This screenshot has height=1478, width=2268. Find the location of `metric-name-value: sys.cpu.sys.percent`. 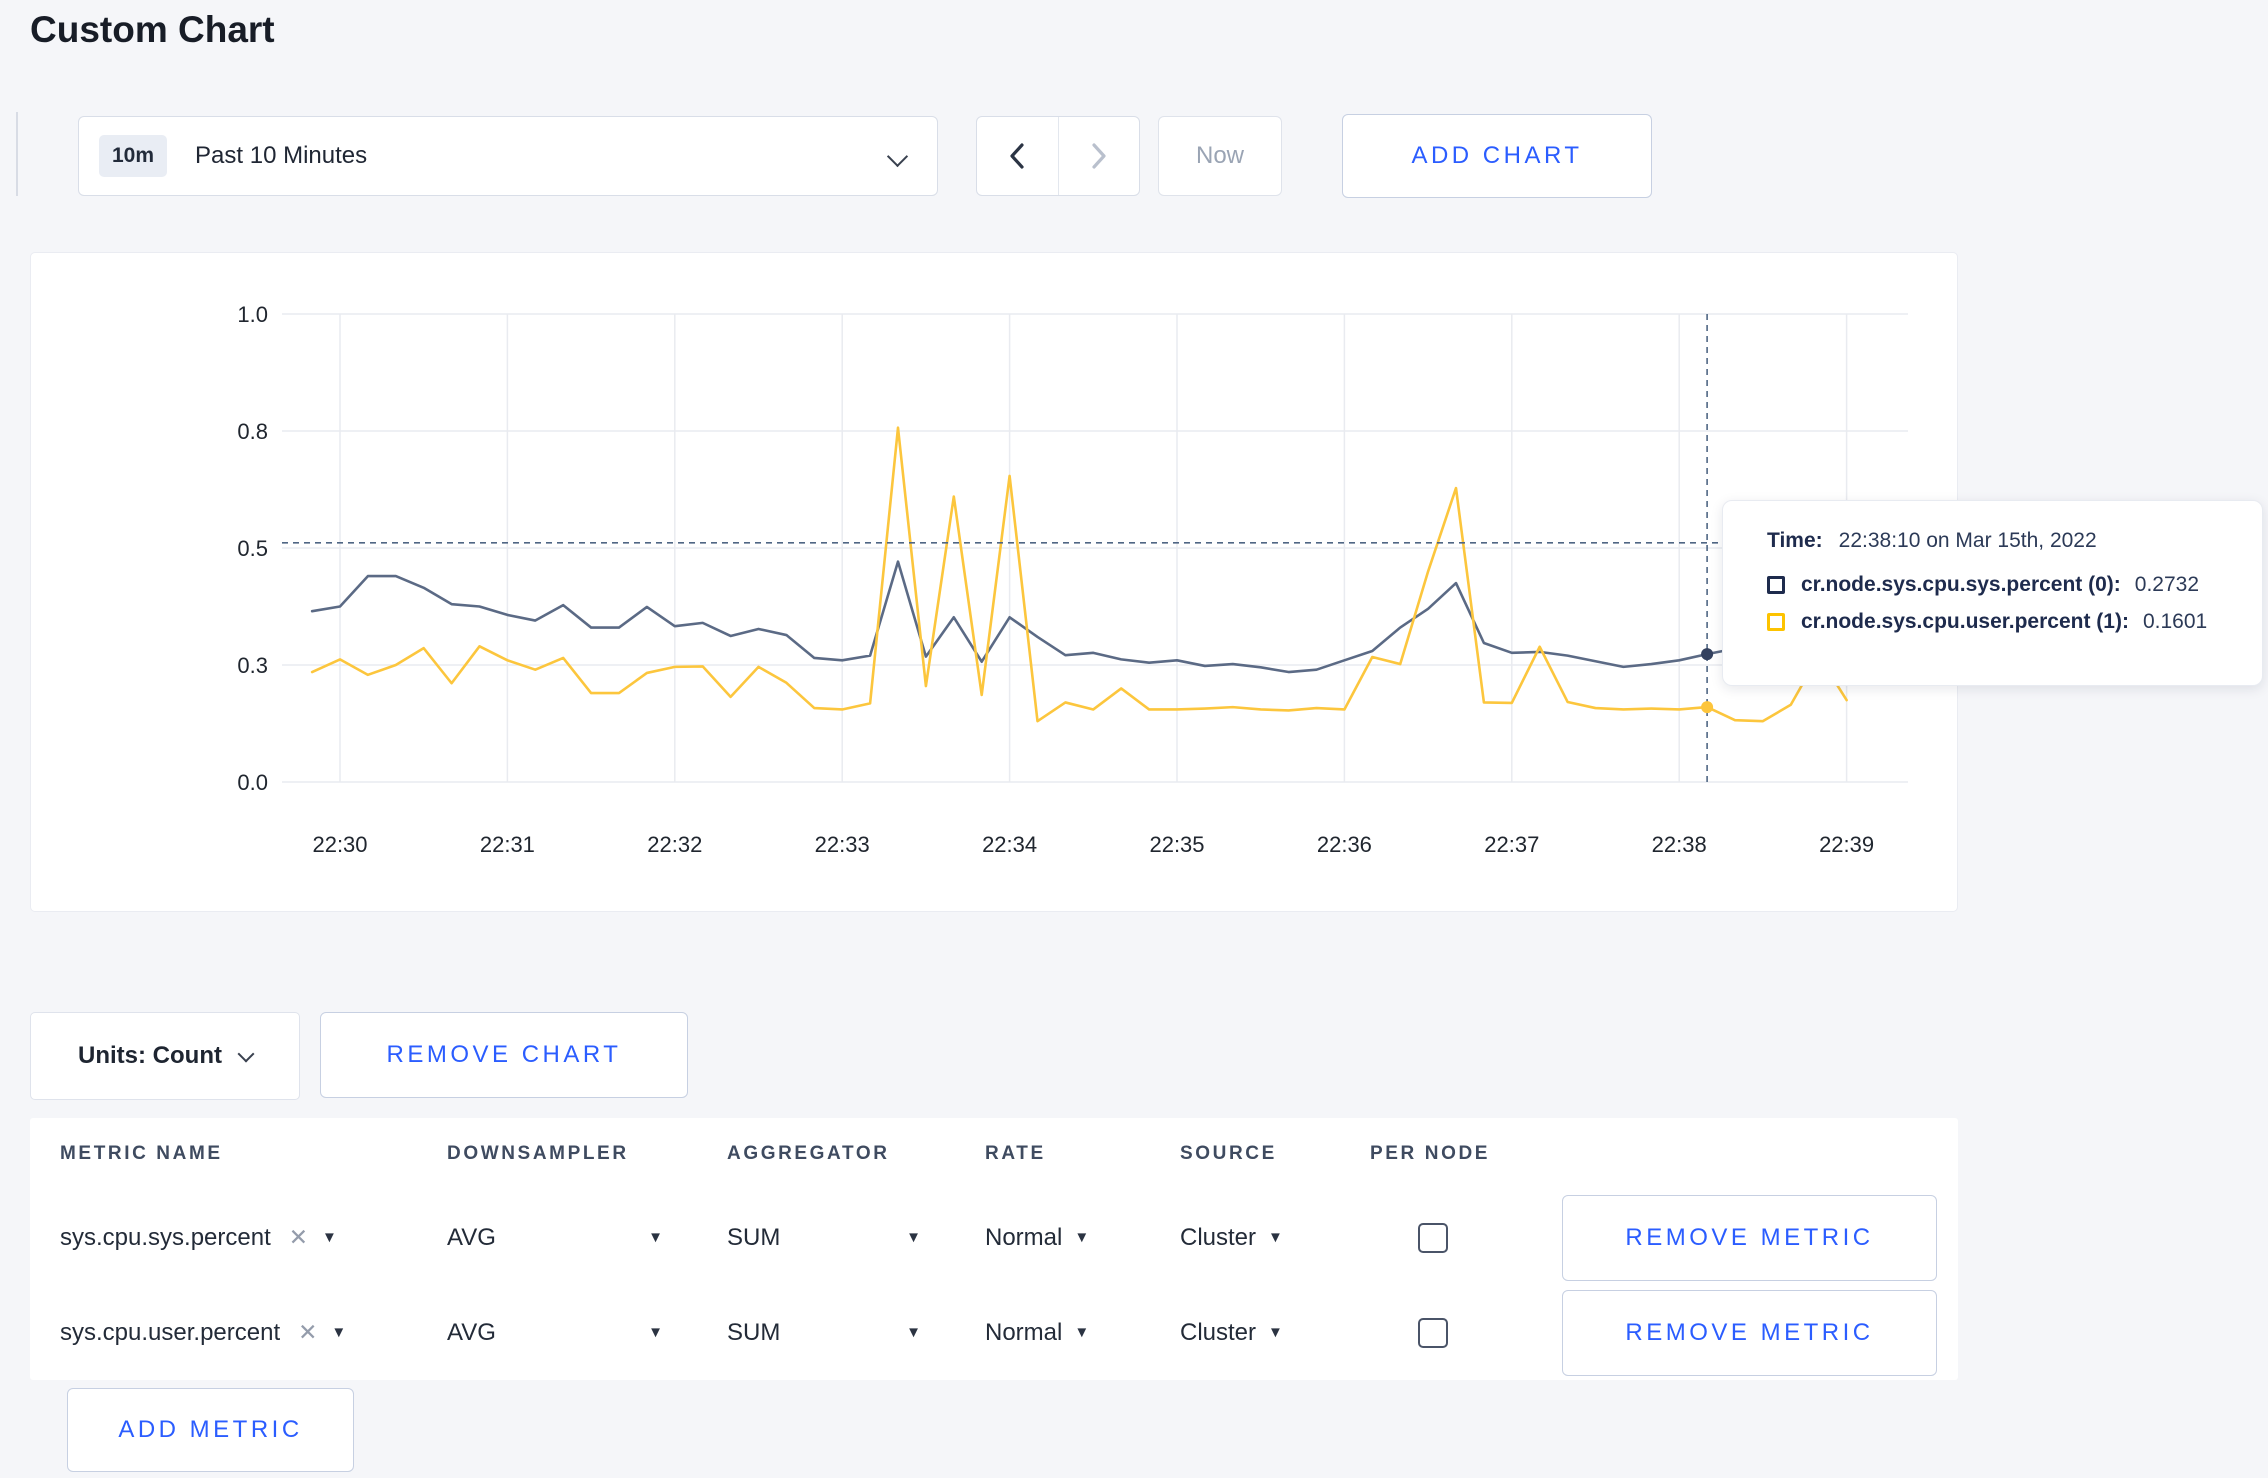

metric-name-value: sys.cpu.sys.percent is located at coordinates (165, 1237).